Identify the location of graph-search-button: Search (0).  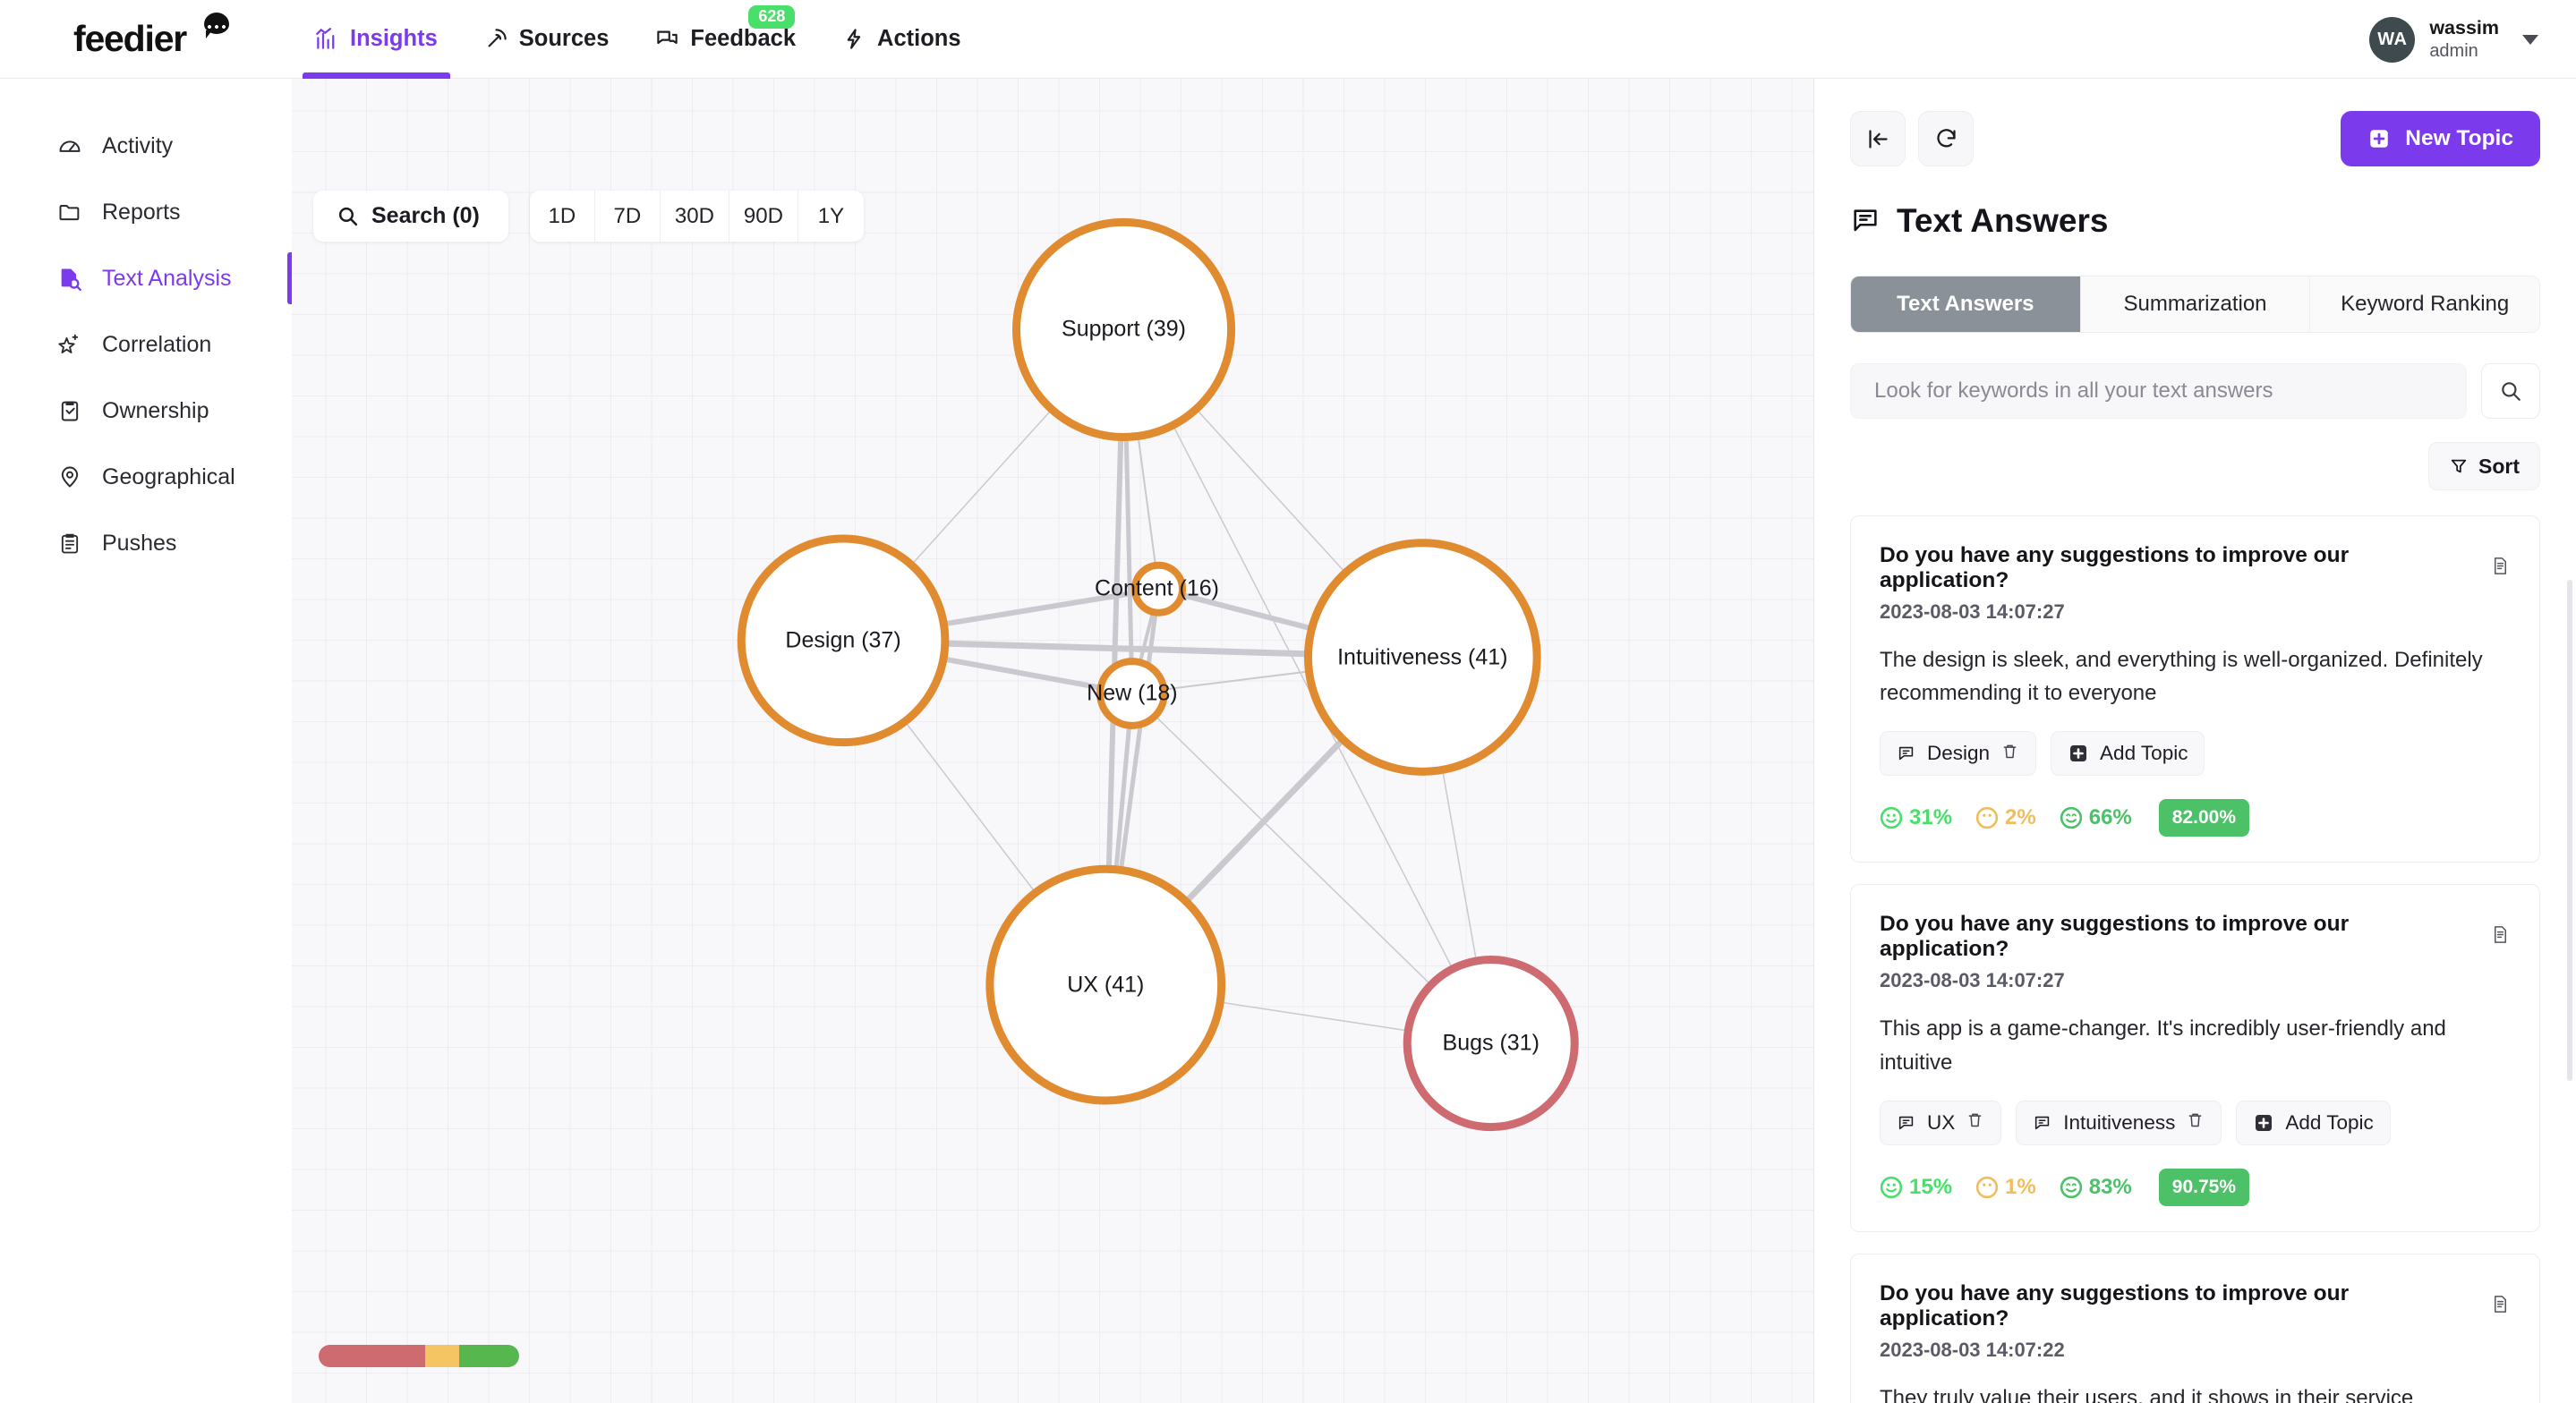
(410, 216).